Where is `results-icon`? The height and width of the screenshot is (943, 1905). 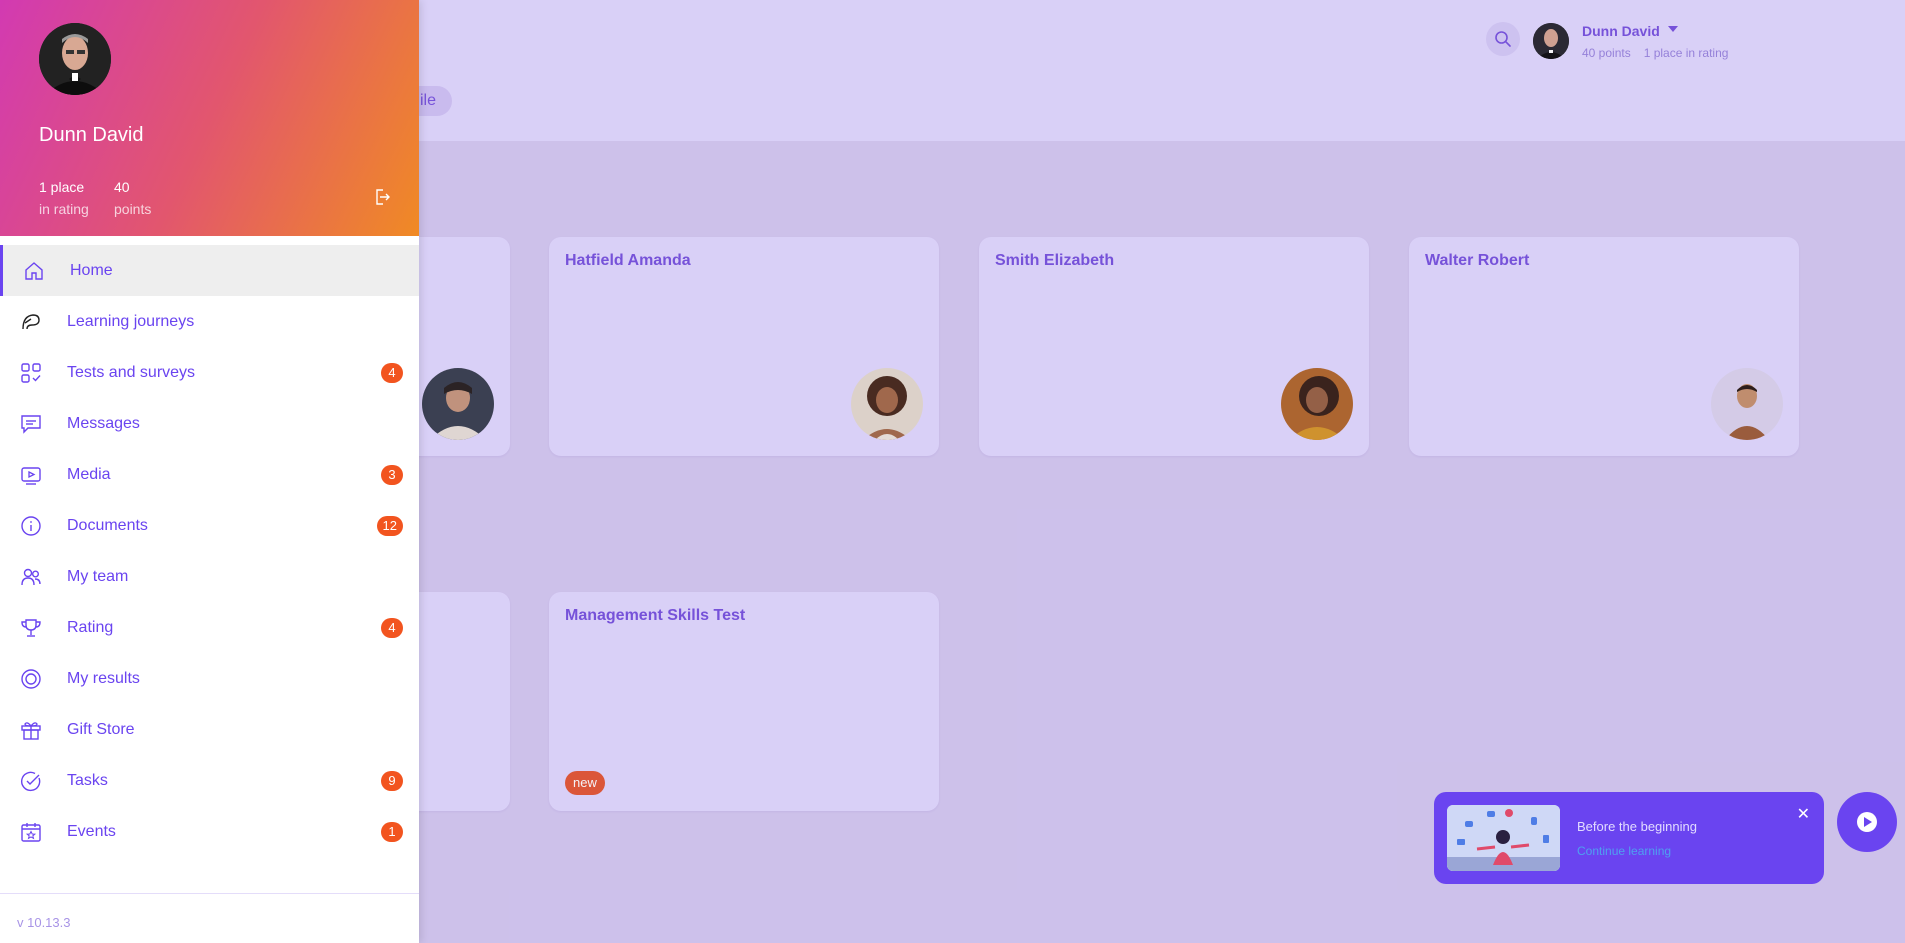 results-icon is located at coordinates (31, 679).